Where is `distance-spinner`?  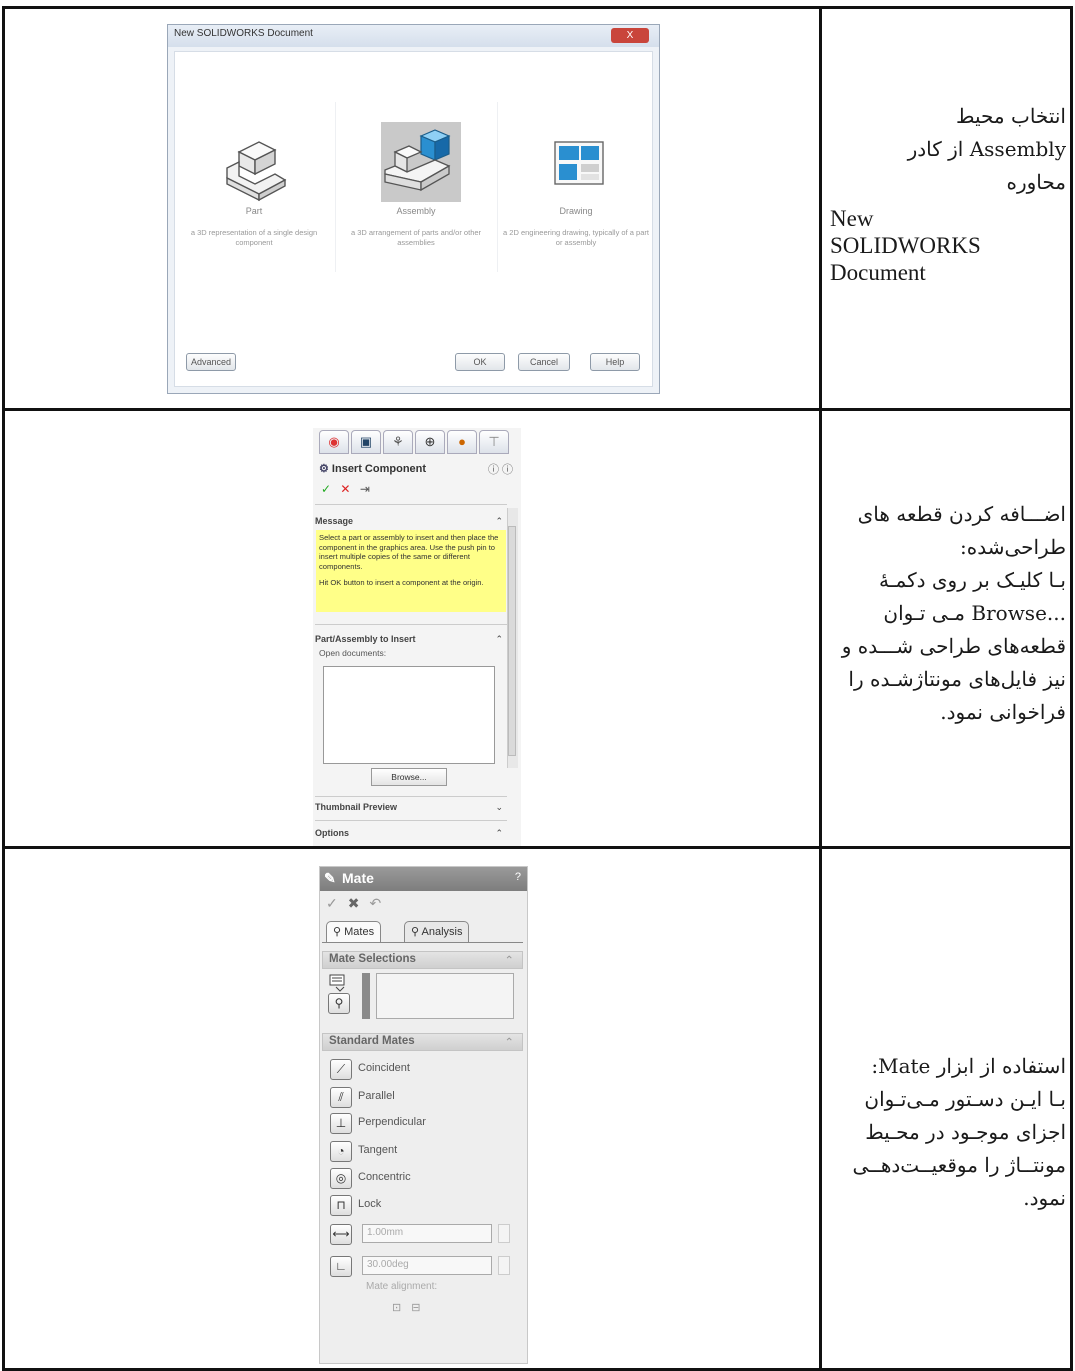 distance-spinner is located at coordinates (504, 1233).